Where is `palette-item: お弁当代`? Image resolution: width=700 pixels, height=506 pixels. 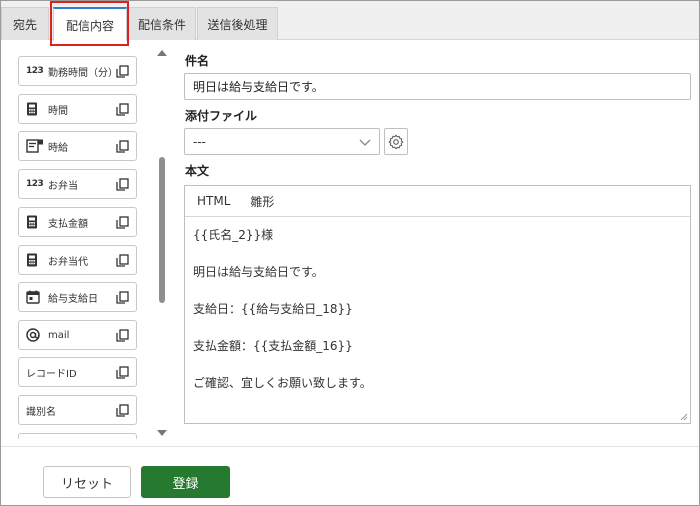
palette-item: お弁当代 is located at coordinates (77, 260).